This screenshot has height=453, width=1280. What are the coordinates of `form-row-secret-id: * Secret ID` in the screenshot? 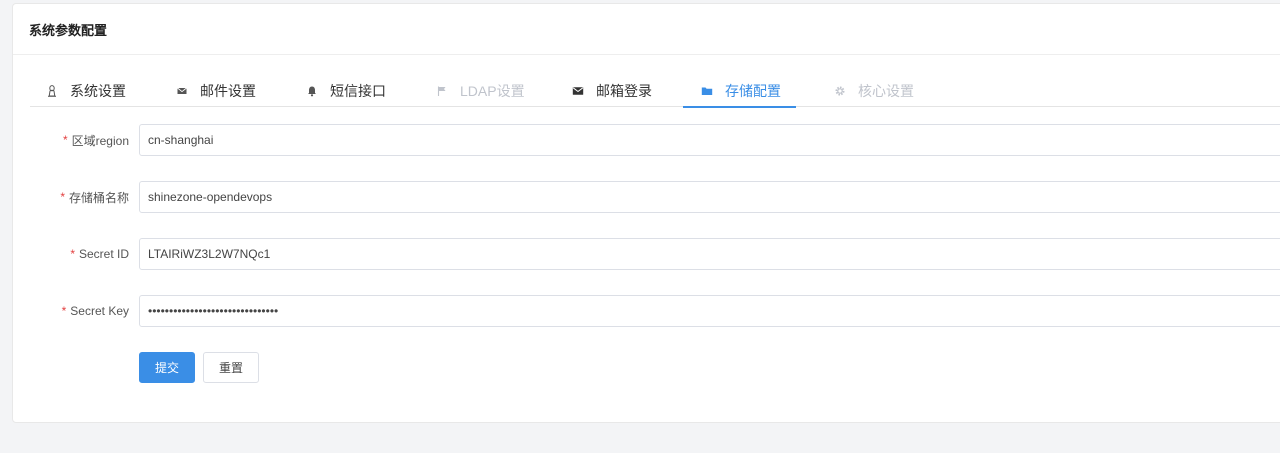 It's located at (646, 254).